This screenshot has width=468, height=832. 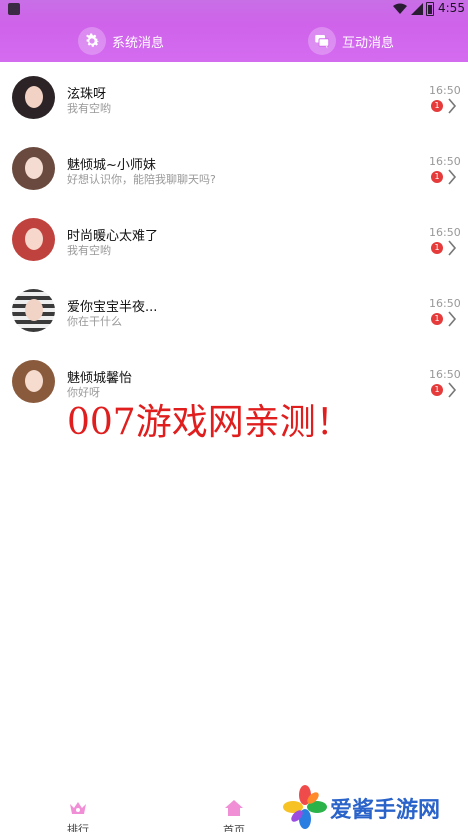 What do you see at coordinates (141, 179) in the screenshot?
I see `message-preview: 好想认识你，能陪我聊聊天吗?` at bounding box center [141, 179].